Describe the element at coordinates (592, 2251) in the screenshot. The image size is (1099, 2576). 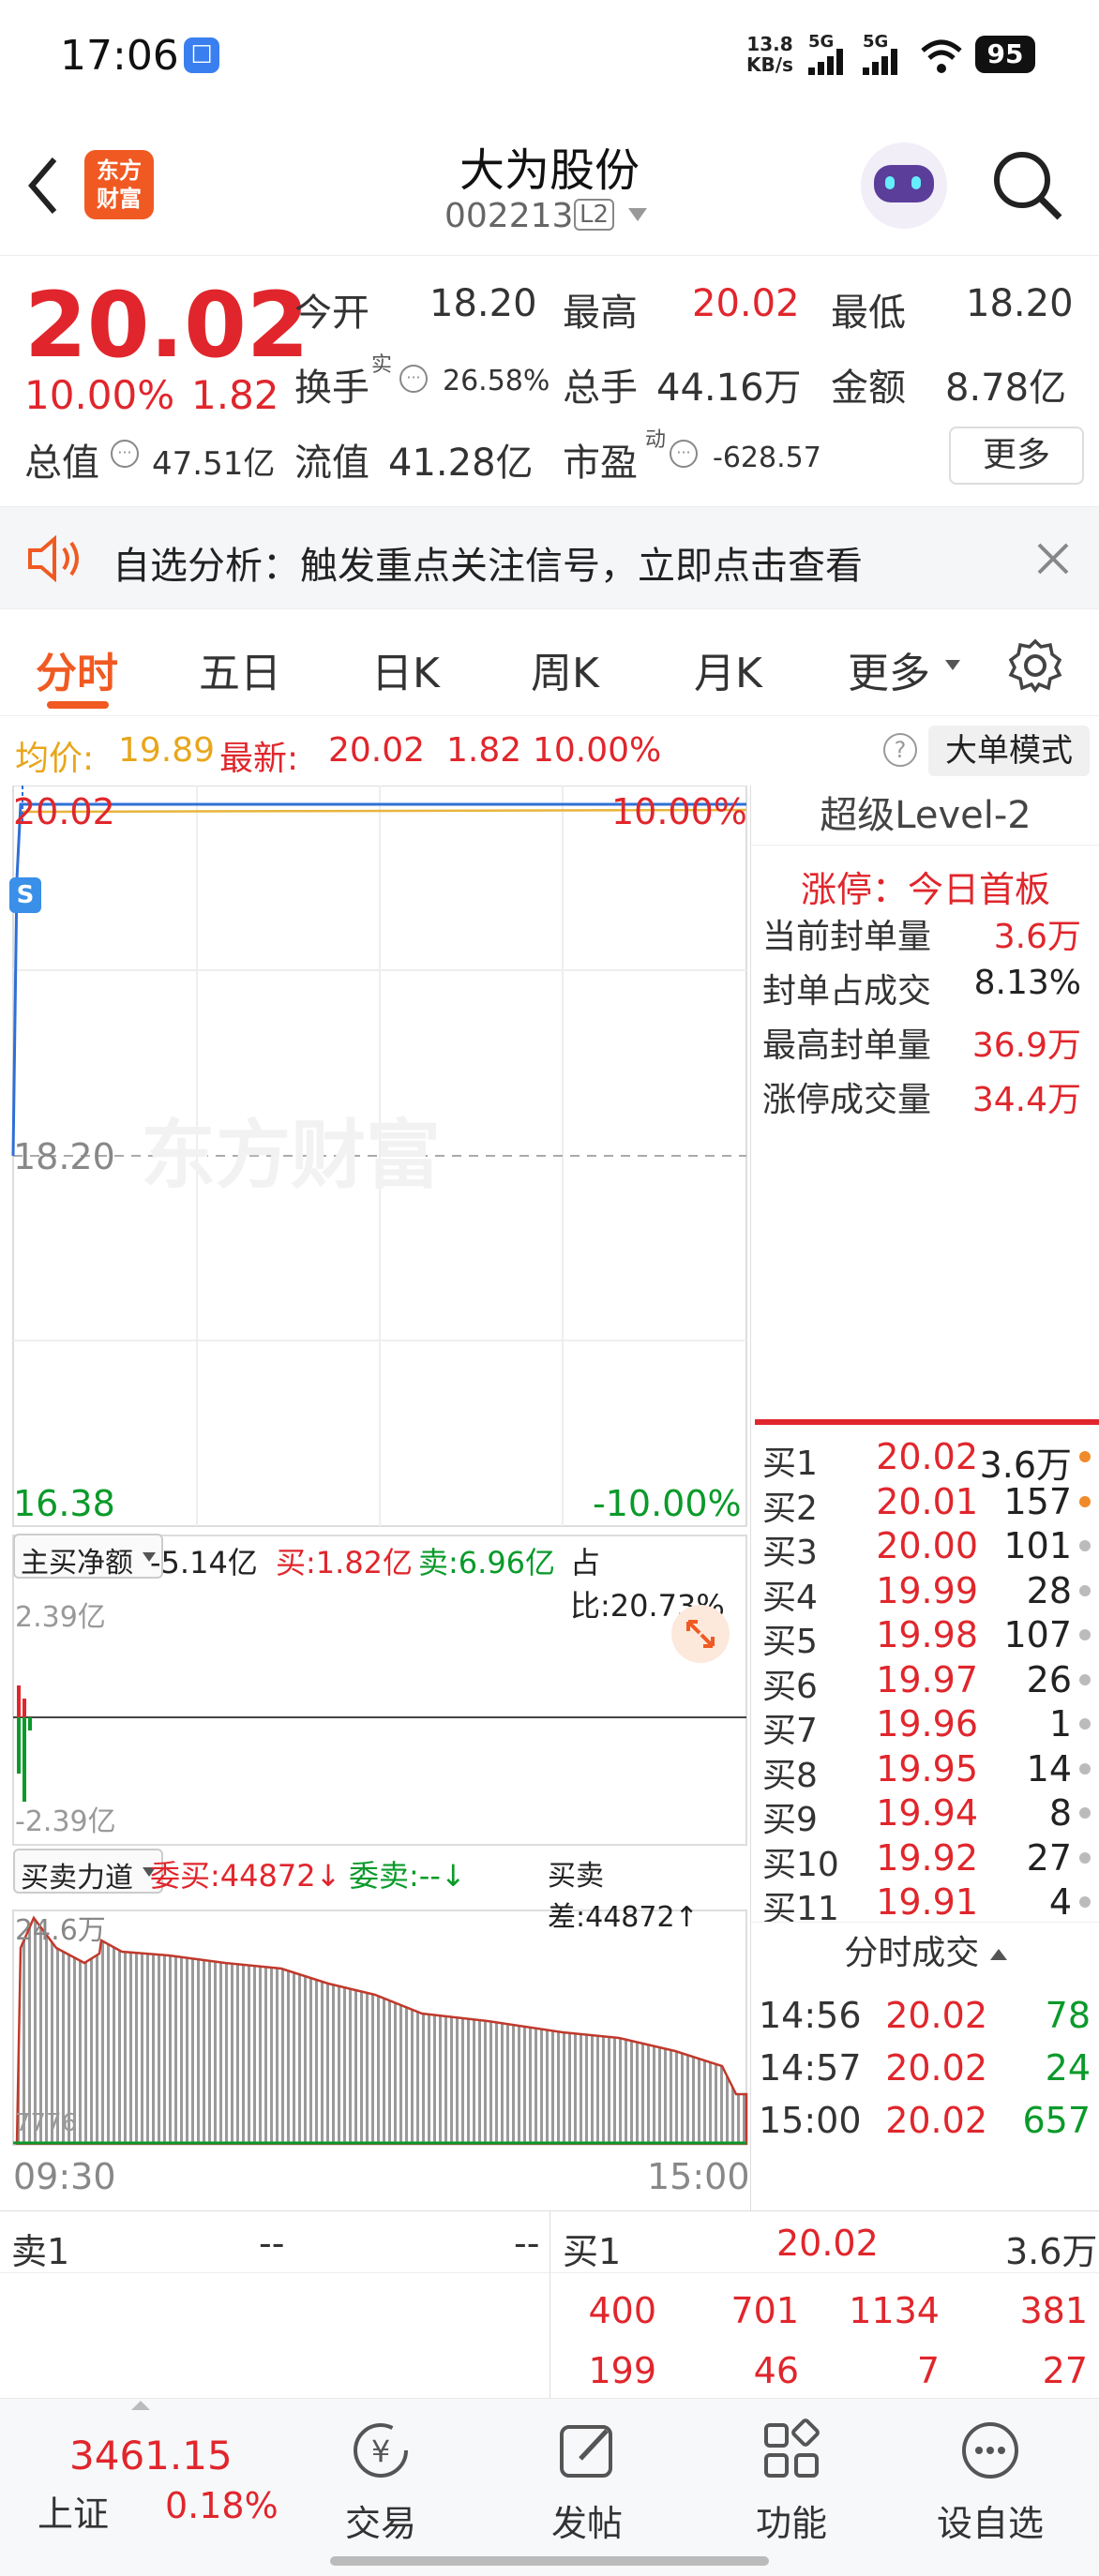
I see `buy1-label: 买1` at that location.